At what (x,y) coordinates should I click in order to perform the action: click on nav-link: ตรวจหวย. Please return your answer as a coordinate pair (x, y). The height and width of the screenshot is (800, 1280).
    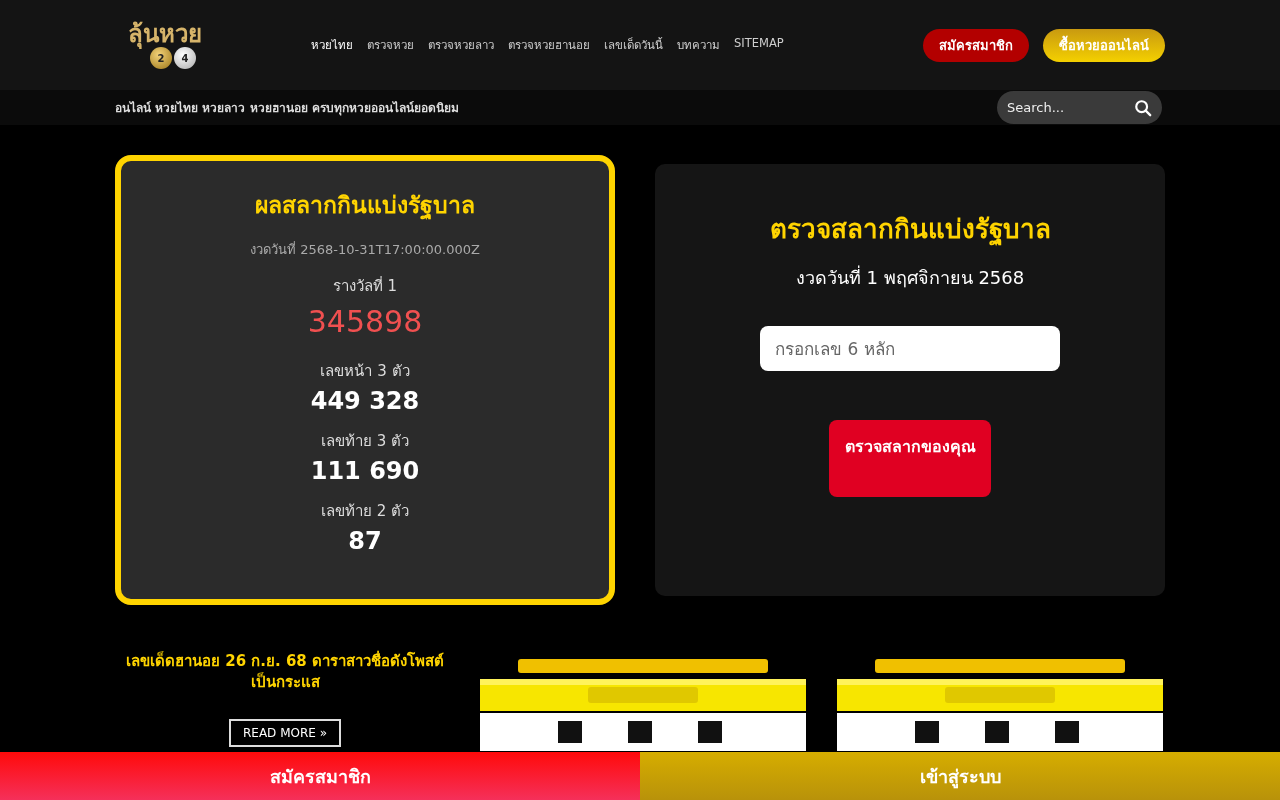
    Looking at the image, I should click on (390, 45).